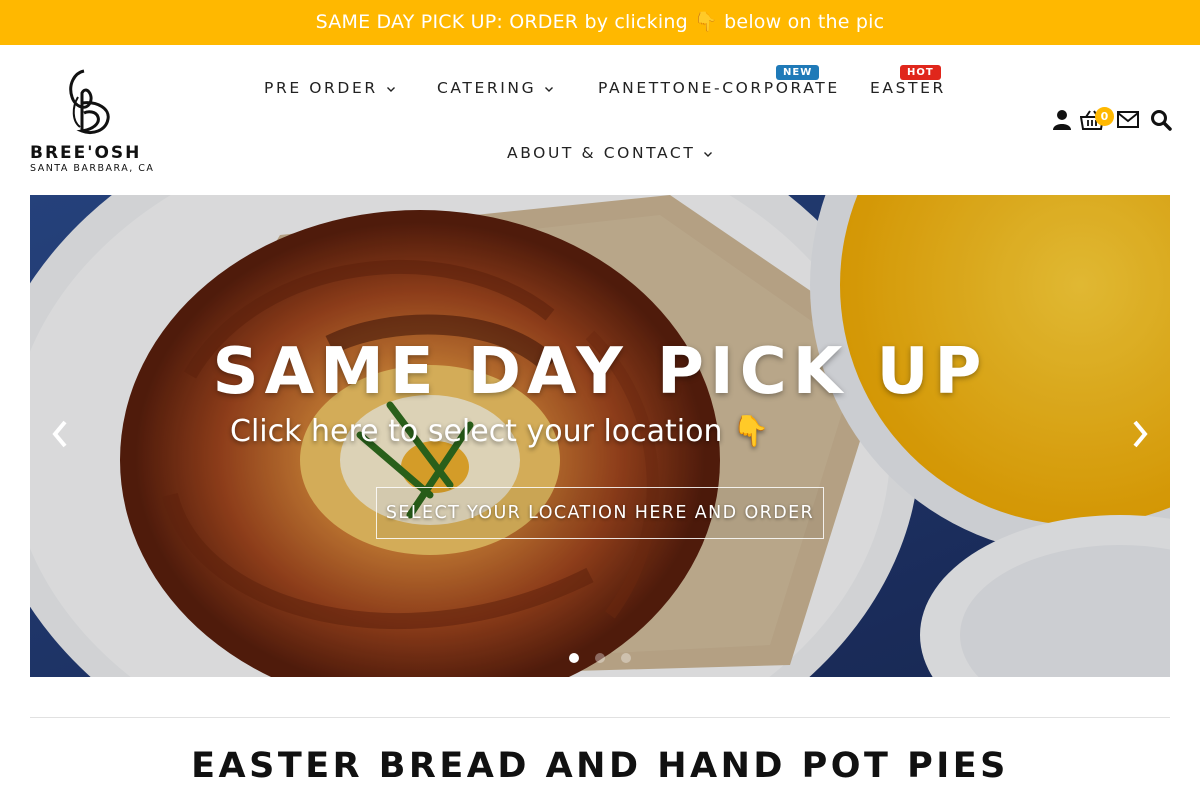  I want to click on chevron-left-icon, so click(60, 434).